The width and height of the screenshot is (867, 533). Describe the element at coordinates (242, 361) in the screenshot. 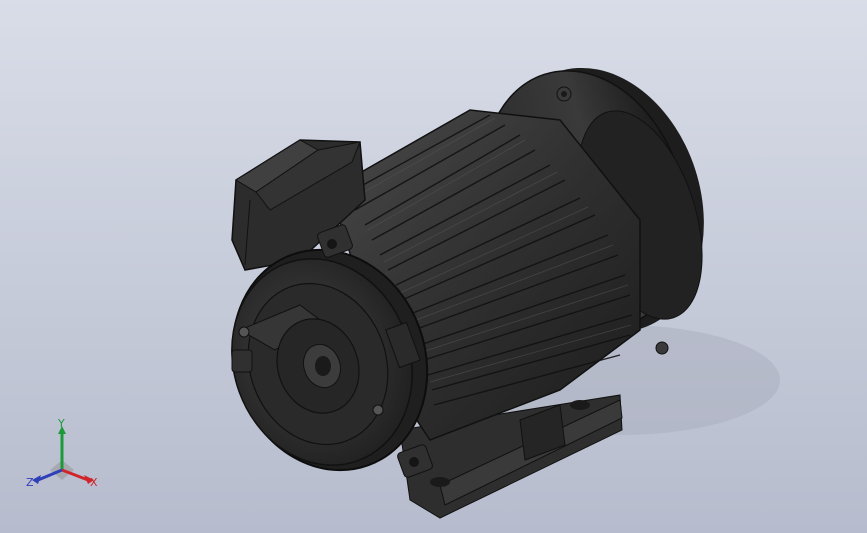

I see `bolt-lug-icon` at that location.